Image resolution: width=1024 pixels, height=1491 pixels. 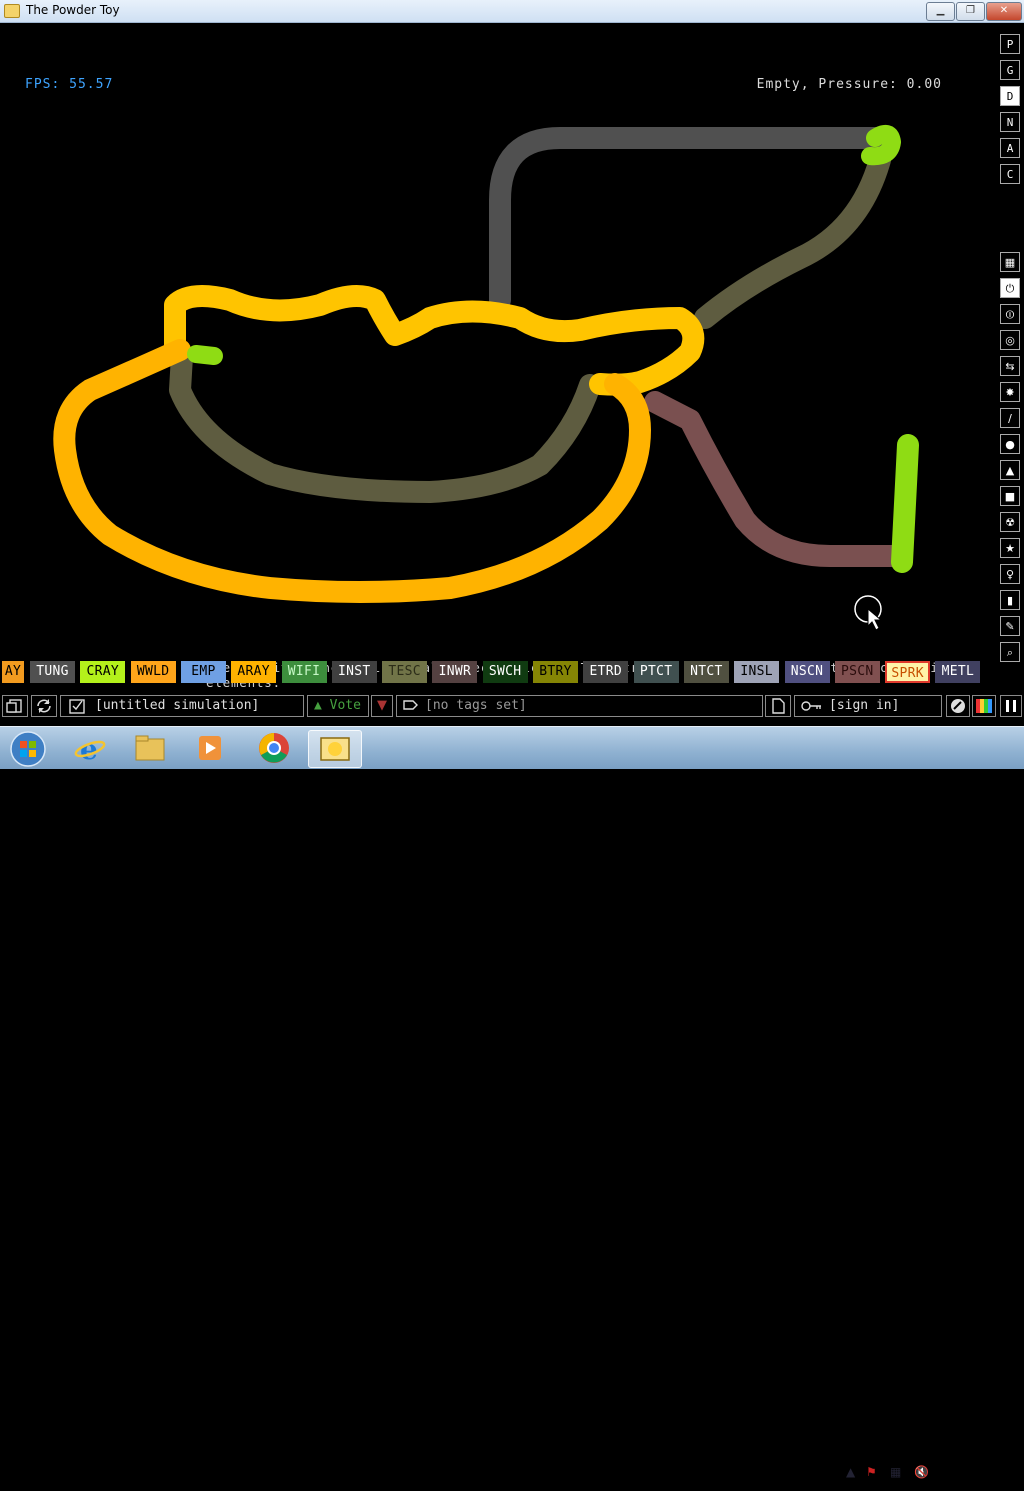 What do you see at coordinates (1010, 96) in the screenshot?
I see `menu-button-menu-d: D` at bounding box center [1010, 96].